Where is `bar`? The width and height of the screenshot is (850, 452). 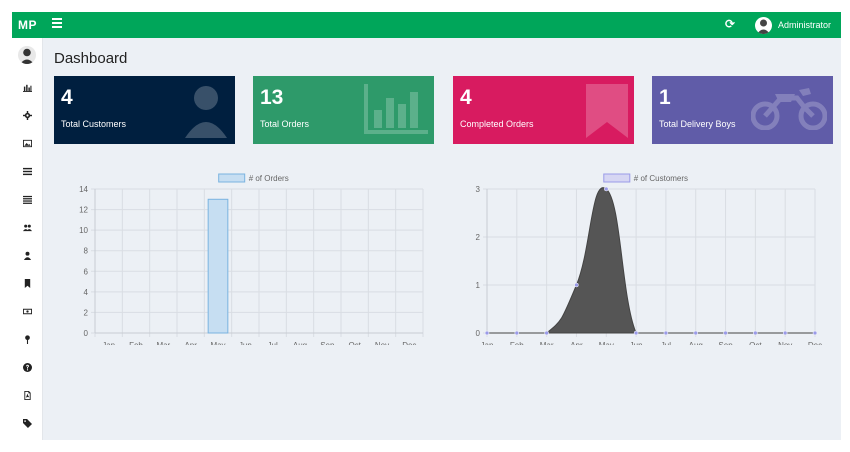 bar is located at coordinates (218, 266).